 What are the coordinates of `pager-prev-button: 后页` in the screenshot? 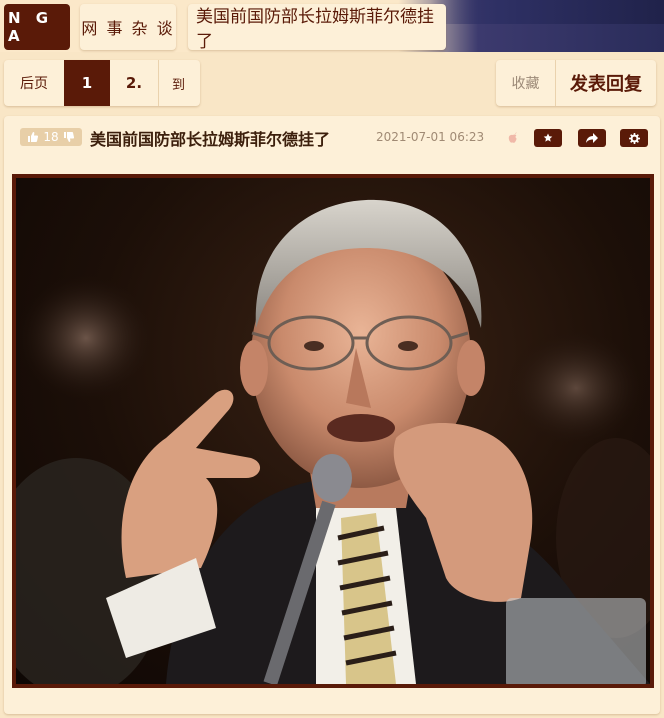 It's located at (34, 83).